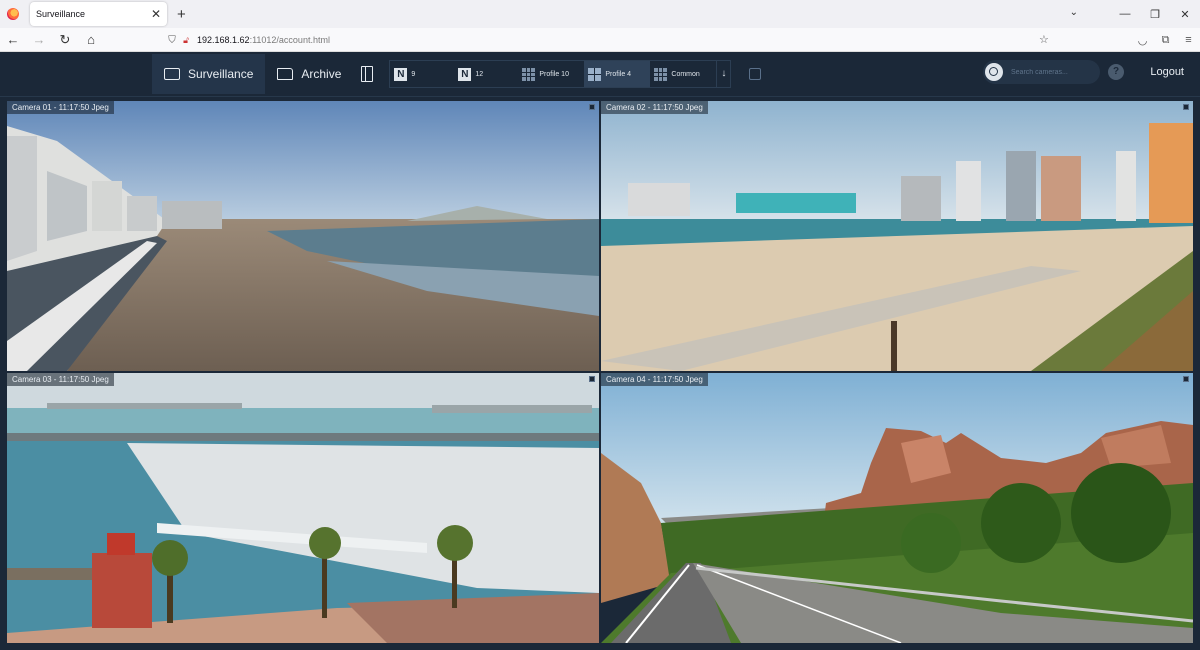  I want to click on window-controls: — ❐ ✕, so click(1155, 14).